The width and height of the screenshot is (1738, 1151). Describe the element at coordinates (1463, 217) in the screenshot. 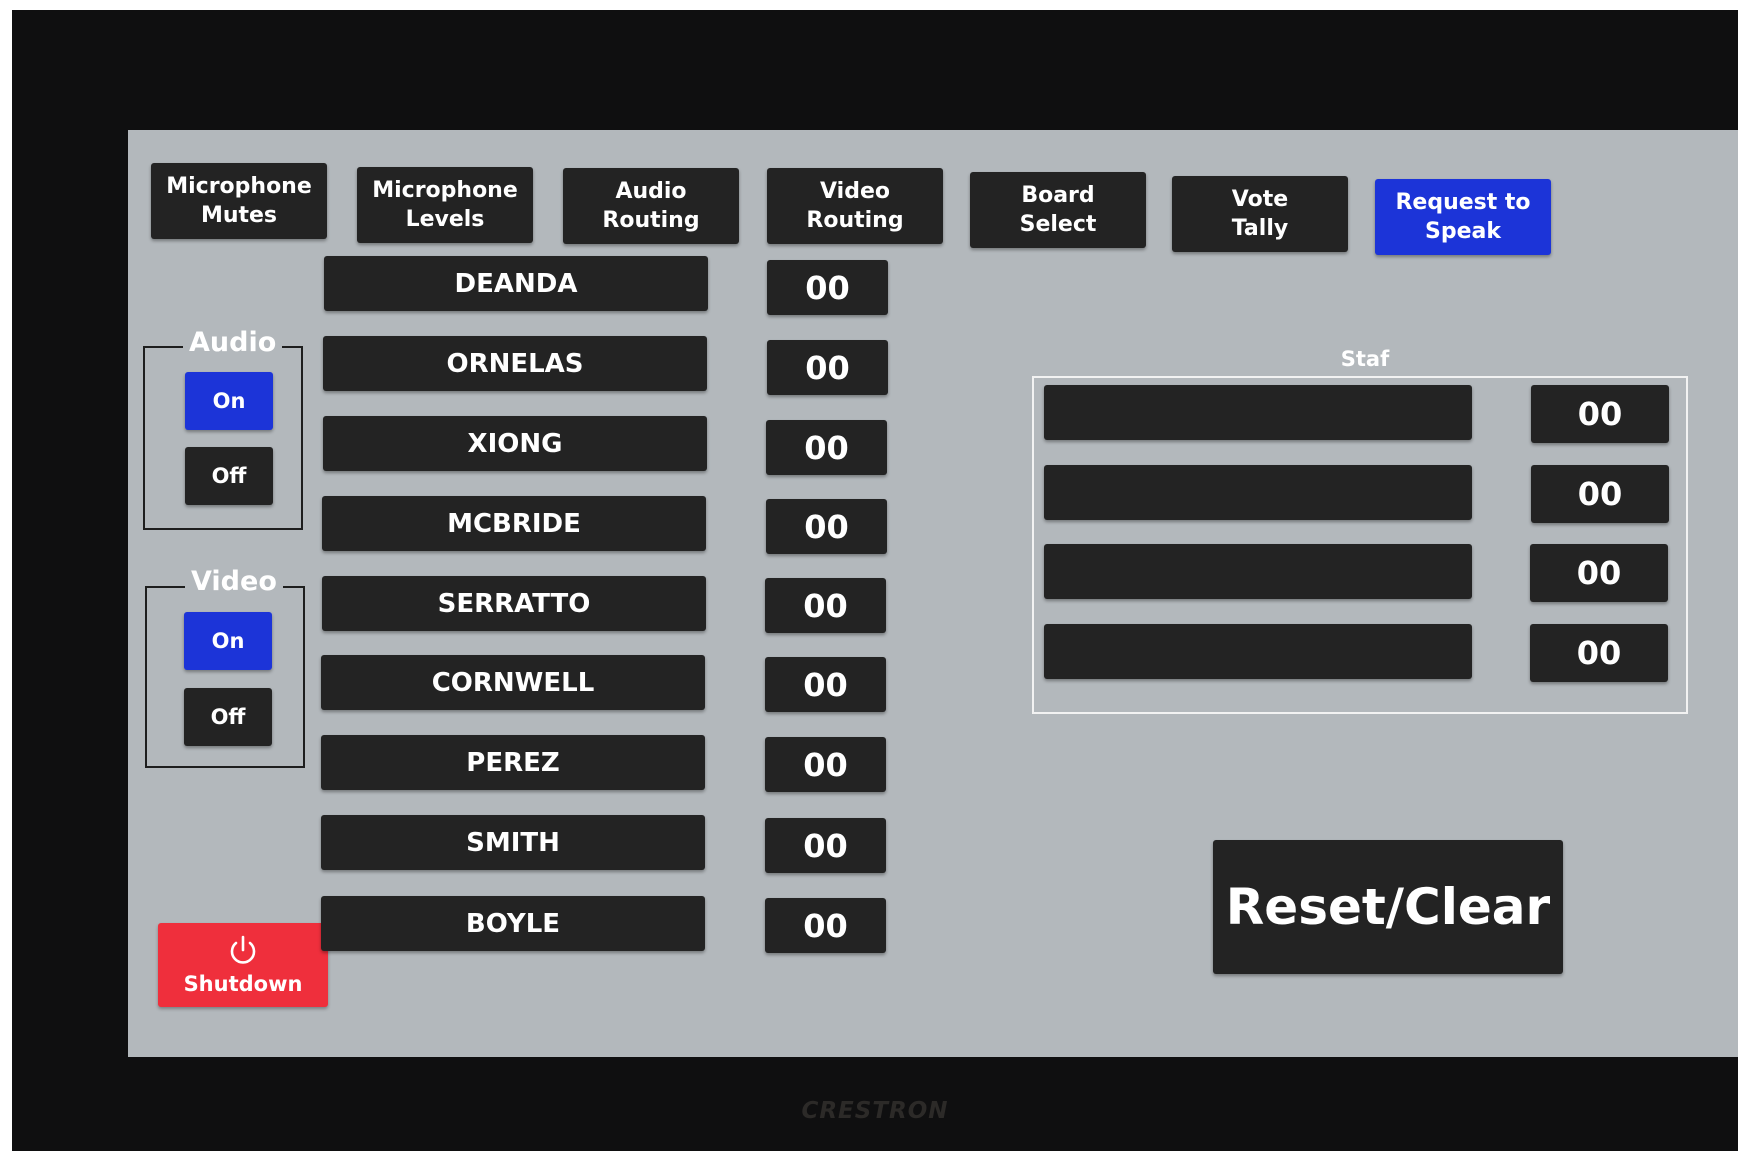

I see `tab-request-to-speak: Request to Speak` at that location.